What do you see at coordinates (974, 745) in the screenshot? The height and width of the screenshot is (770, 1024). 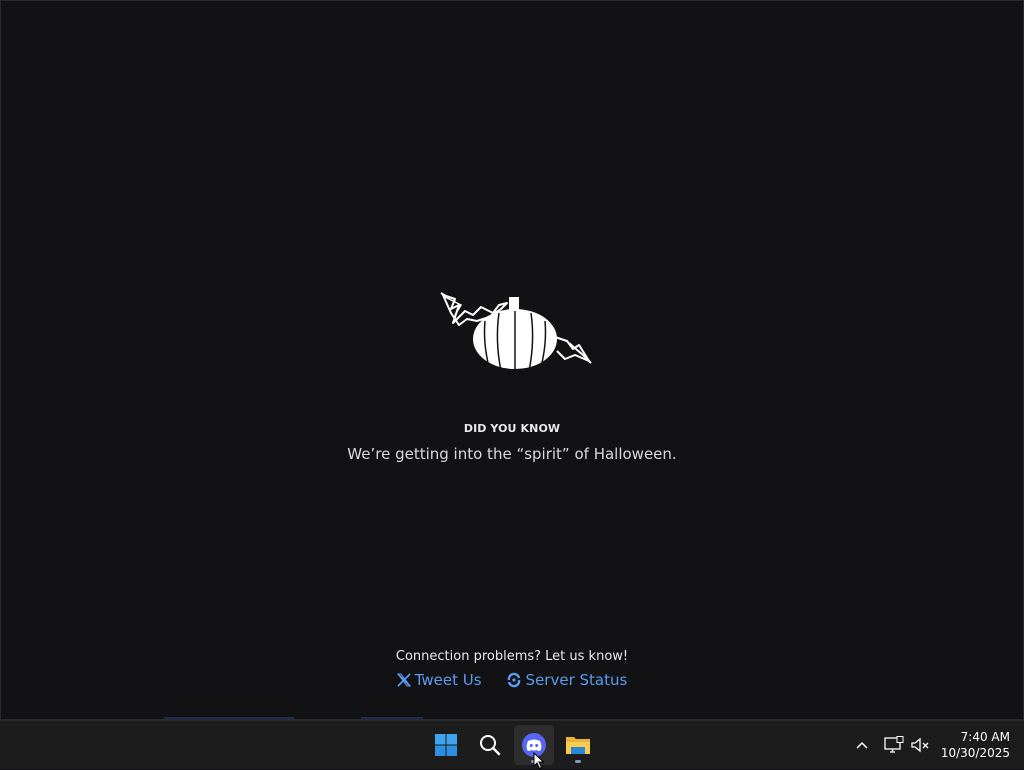 I see `system-clock: 7:40 AM 10/30/2025` at bounding box center [974, 745].